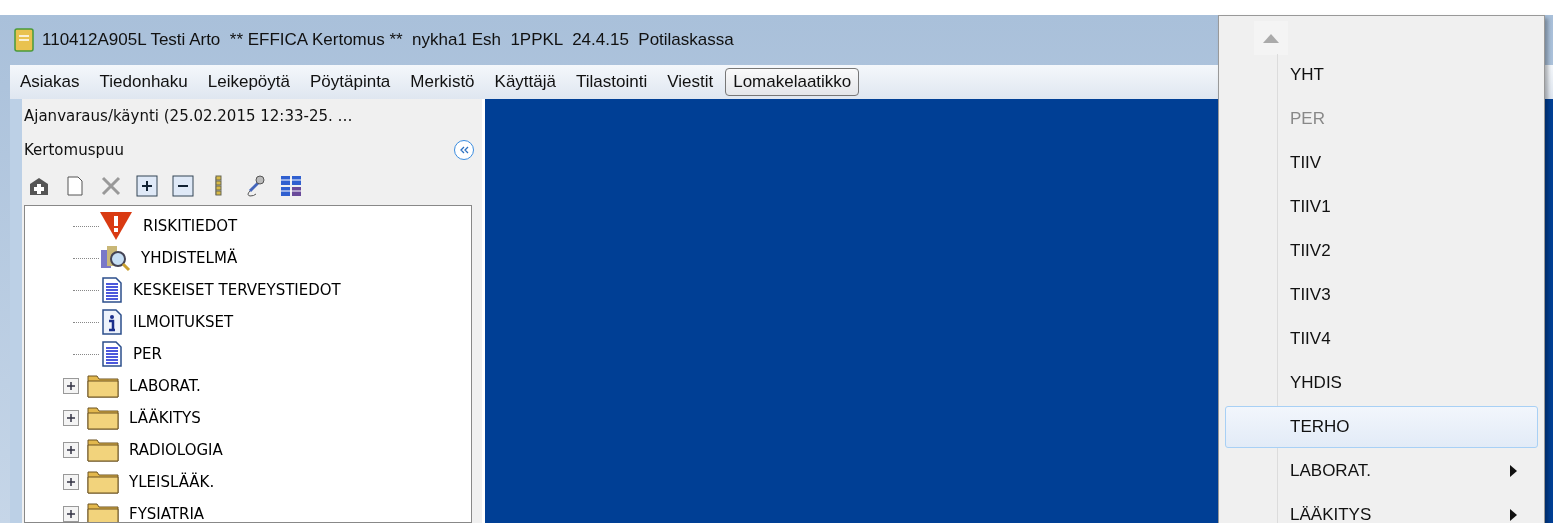 The image size is (1553, 523). What do you see at coordinates (612, 82) in the screenshot?
I see `menu-item: Tilastointi` at bounding box center [612, 82].